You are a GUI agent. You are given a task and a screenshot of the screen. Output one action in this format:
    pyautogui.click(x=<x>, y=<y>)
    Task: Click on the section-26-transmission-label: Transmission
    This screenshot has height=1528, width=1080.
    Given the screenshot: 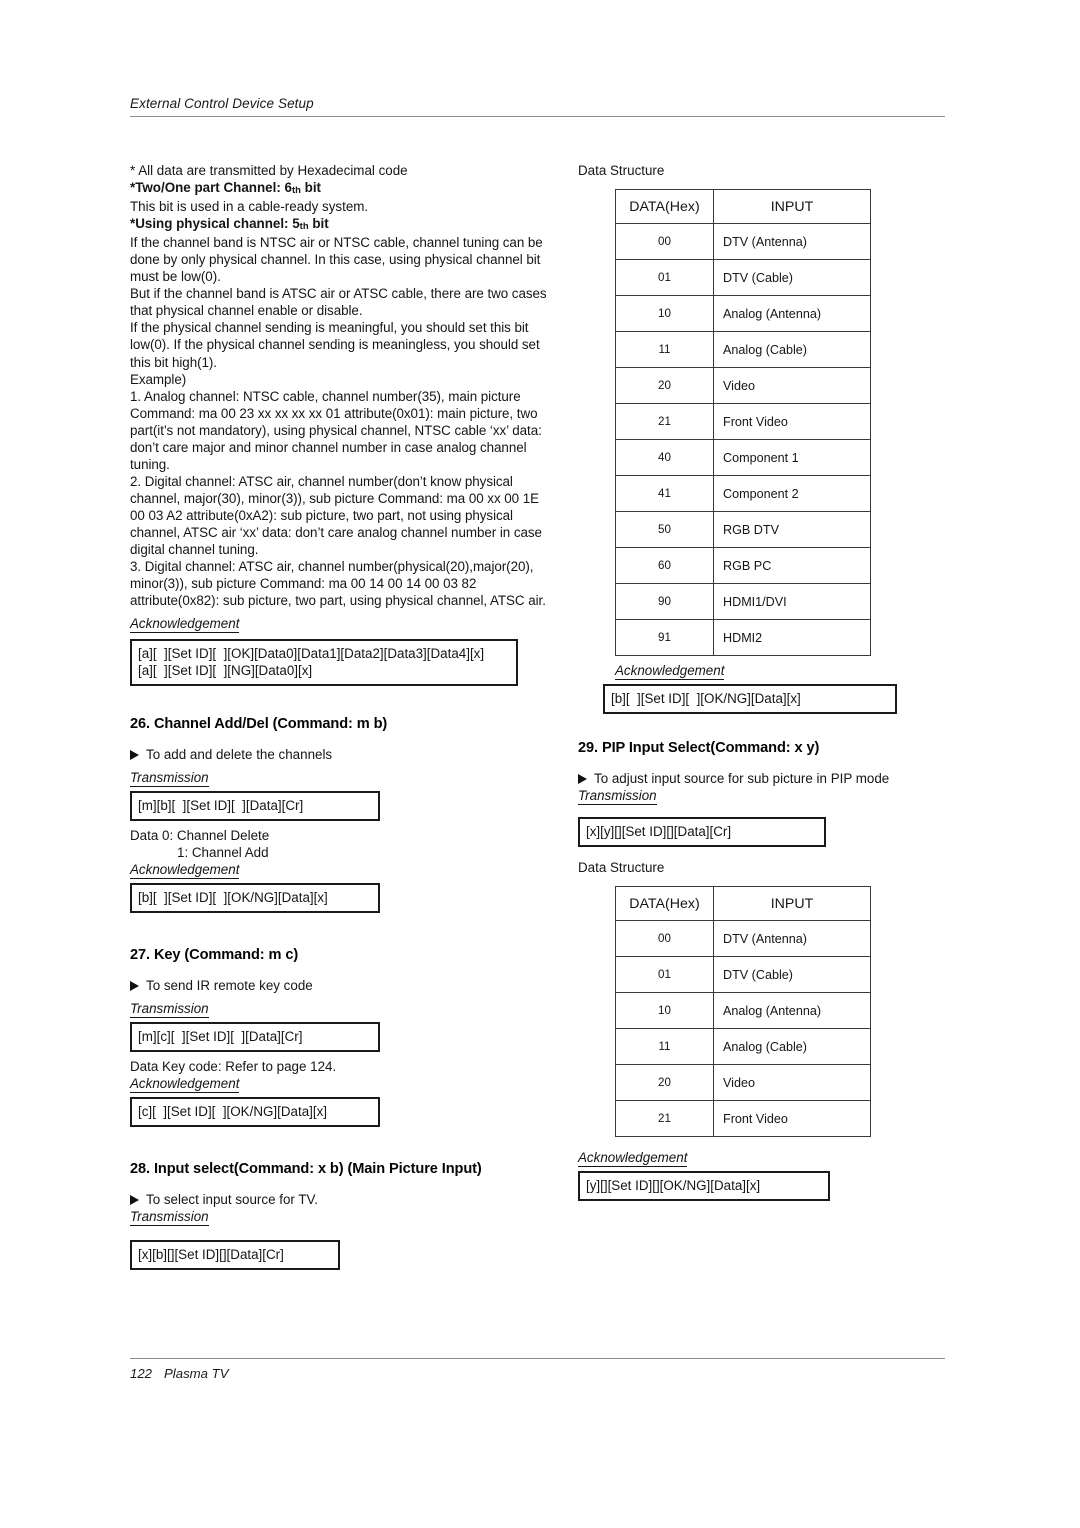 What is the action you would take?
    pyautogui.click(x=169, y=779)
    